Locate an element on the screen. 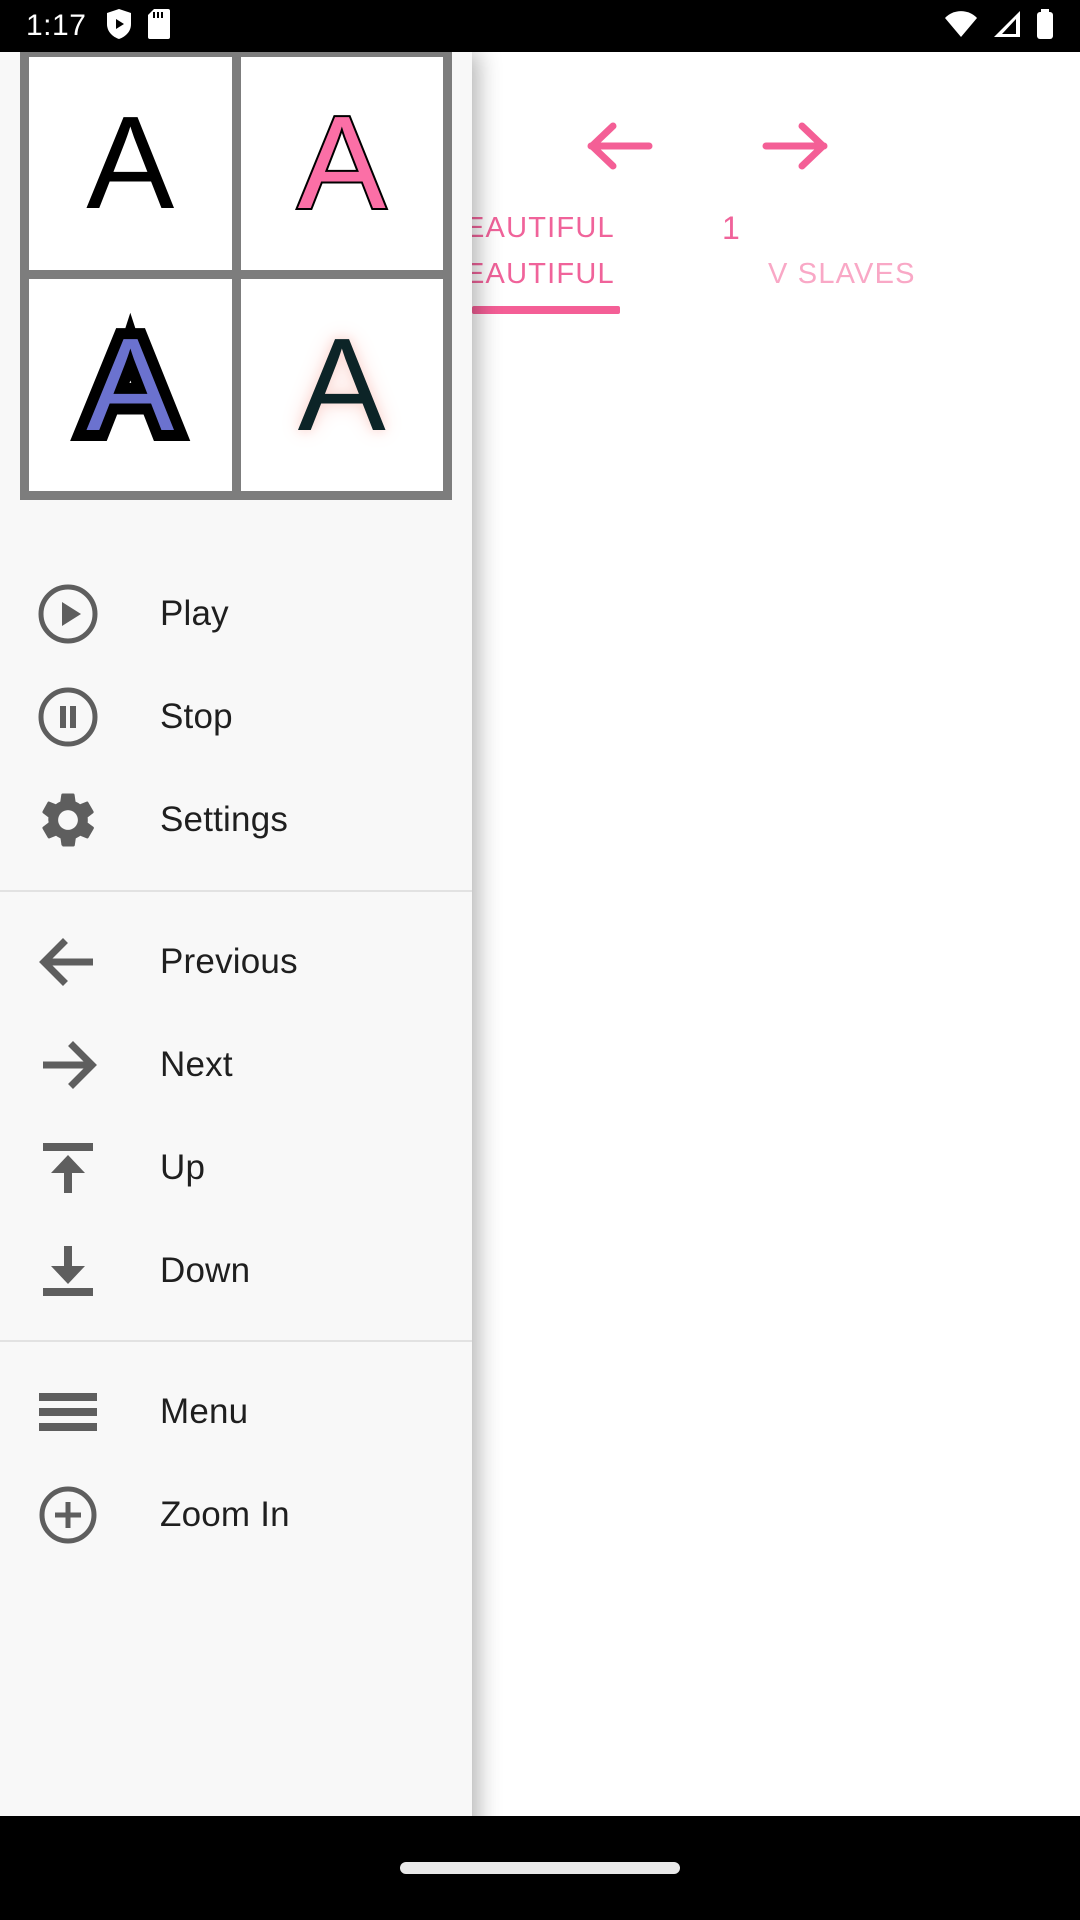 Image resolution: width=1080 pixels, height=1920 pixels. drawer-item-menu: Menu is located at coordinates (236, 1411).